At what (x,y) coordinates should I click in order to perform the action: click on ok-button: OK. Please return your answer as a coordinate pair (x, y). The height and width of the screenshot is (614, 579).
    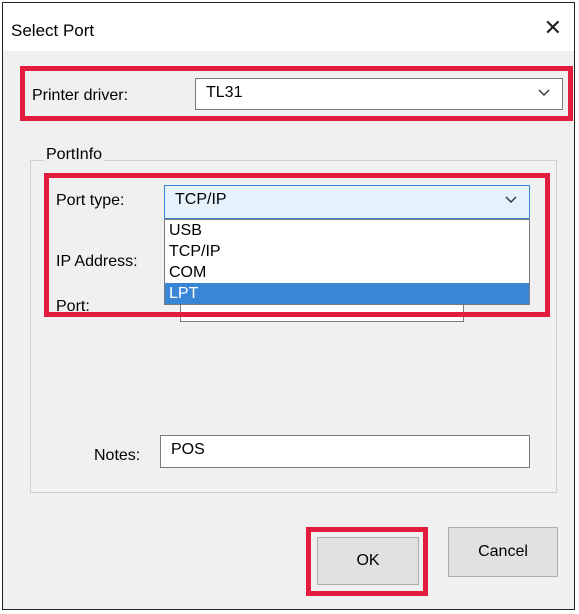
    Looking at the image, I should click on (368, 561).